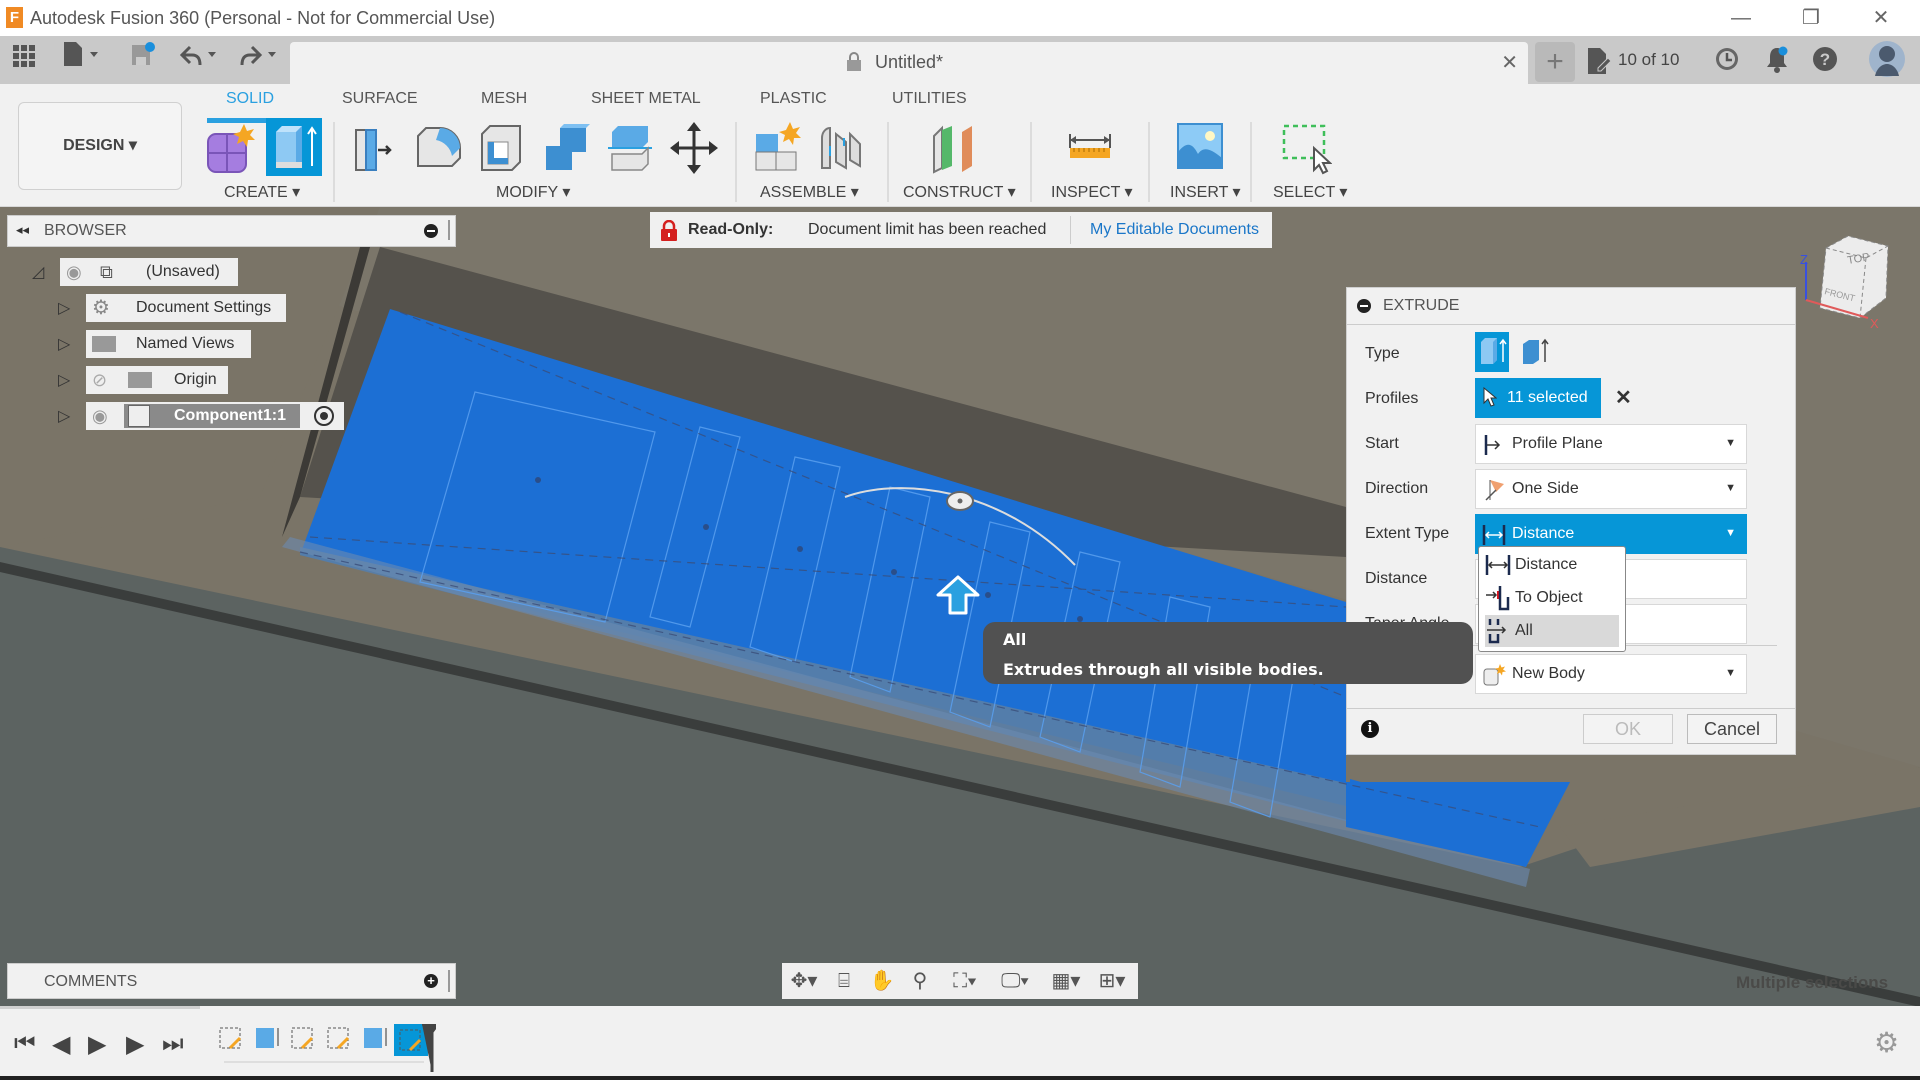  What do you see at coordinates (173, 1044) in the screenshot?
I see `go-to-end-icon: ⏭` at bounding box center [173, 1044].